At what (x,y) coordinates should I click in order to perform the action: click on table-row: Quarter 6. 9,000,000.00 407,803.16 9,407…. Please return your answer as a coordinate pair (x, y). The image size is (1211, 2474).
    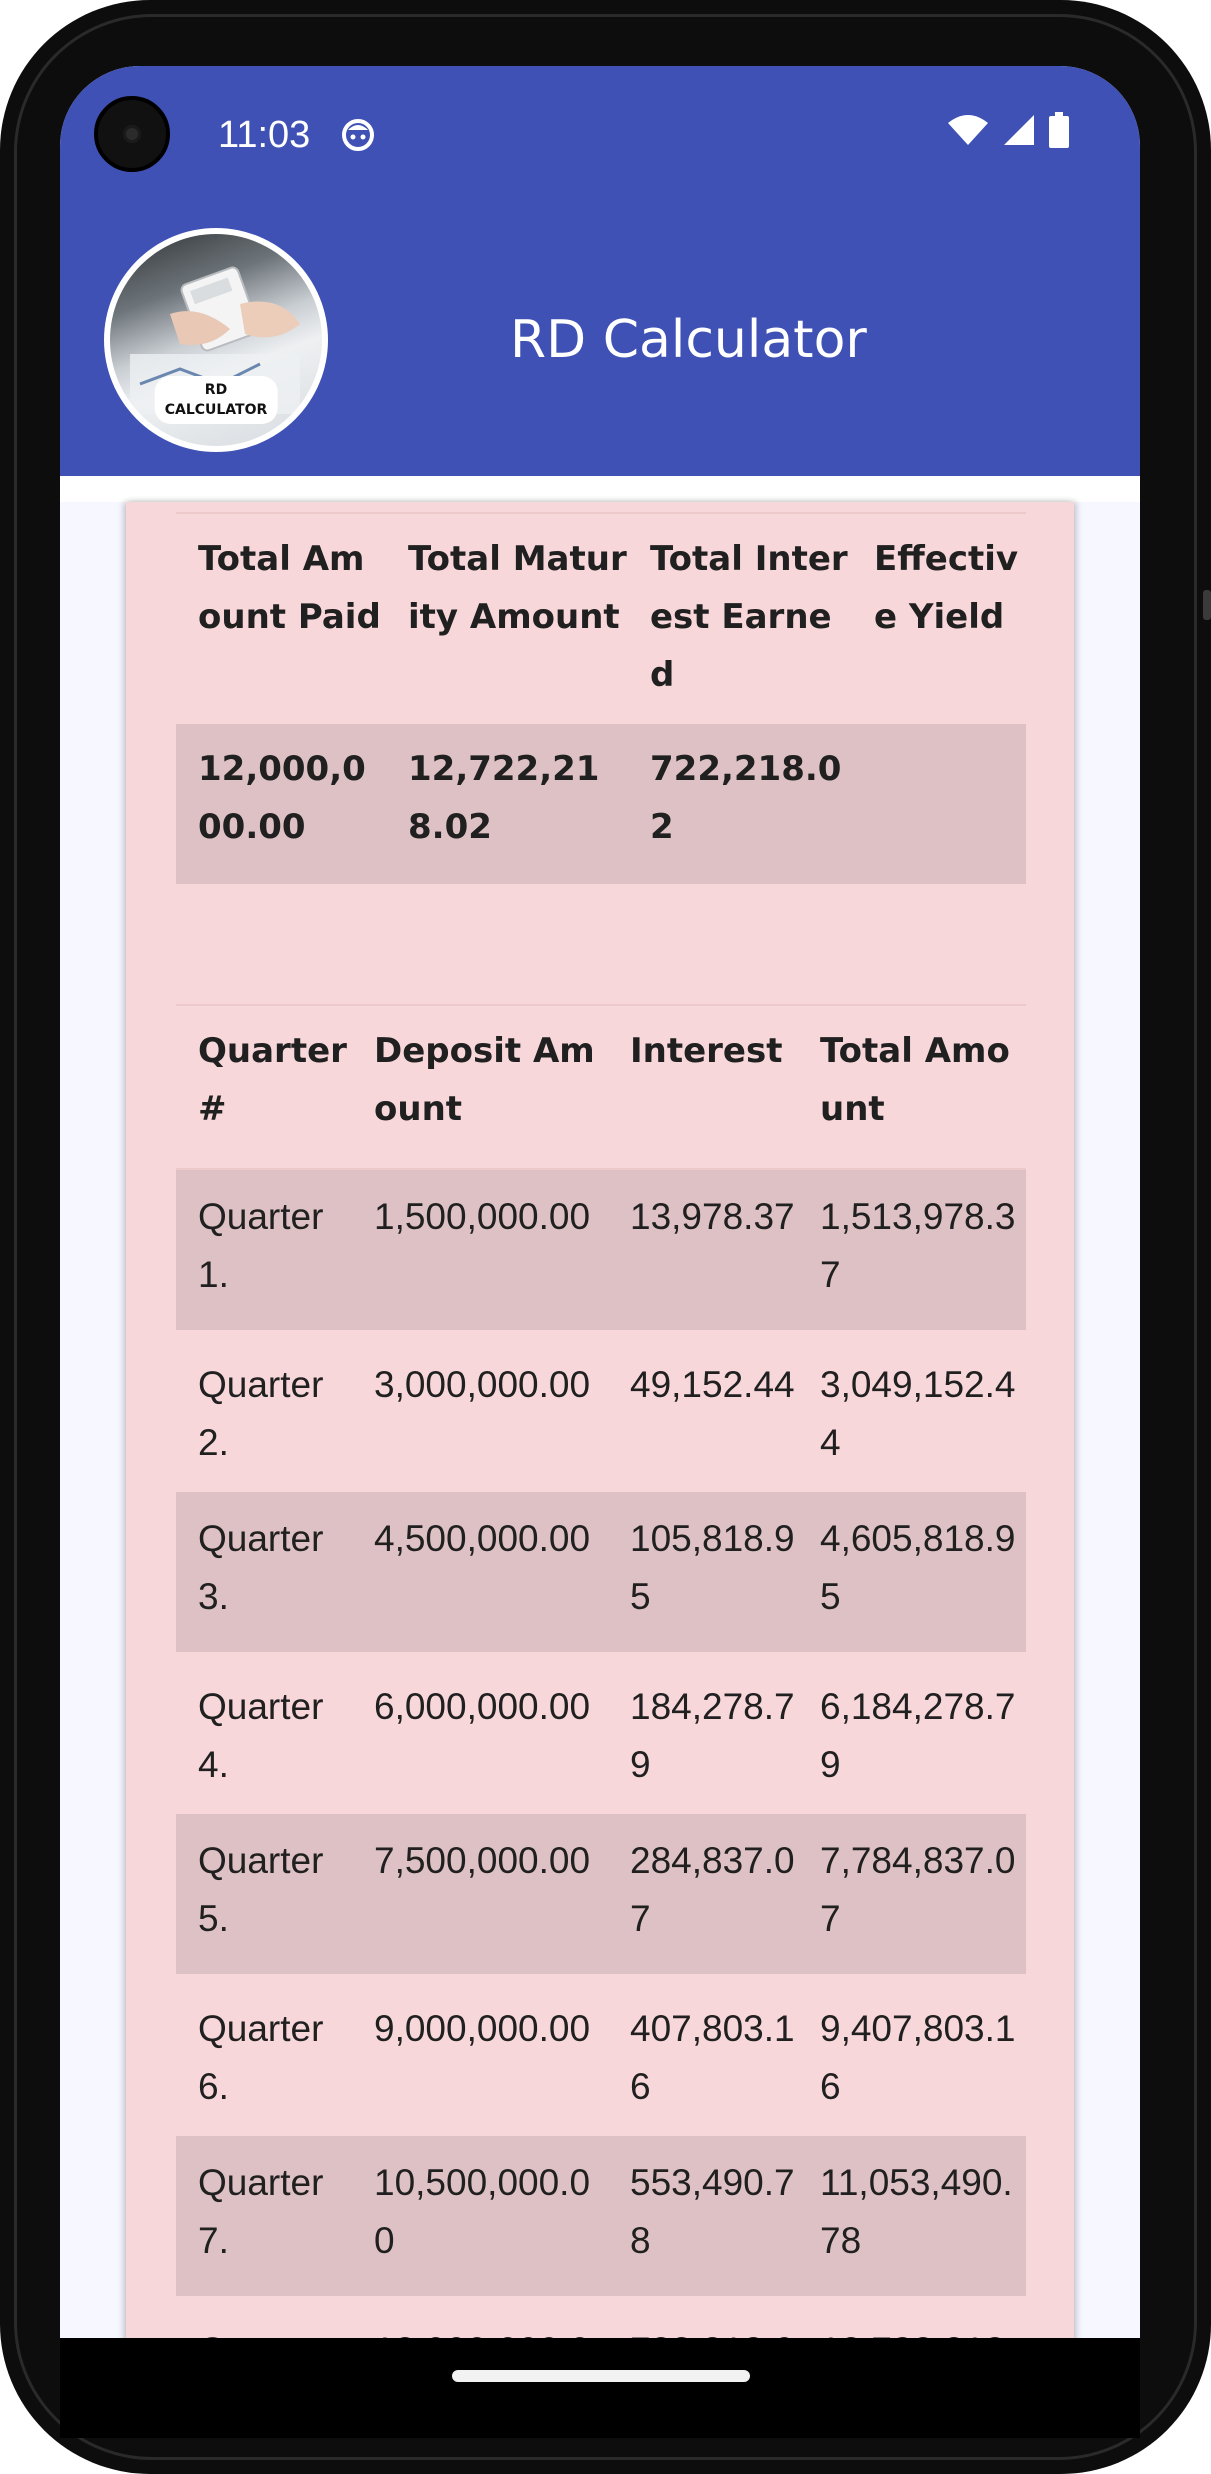
    Looking at the image, I should click on (601, 2055).